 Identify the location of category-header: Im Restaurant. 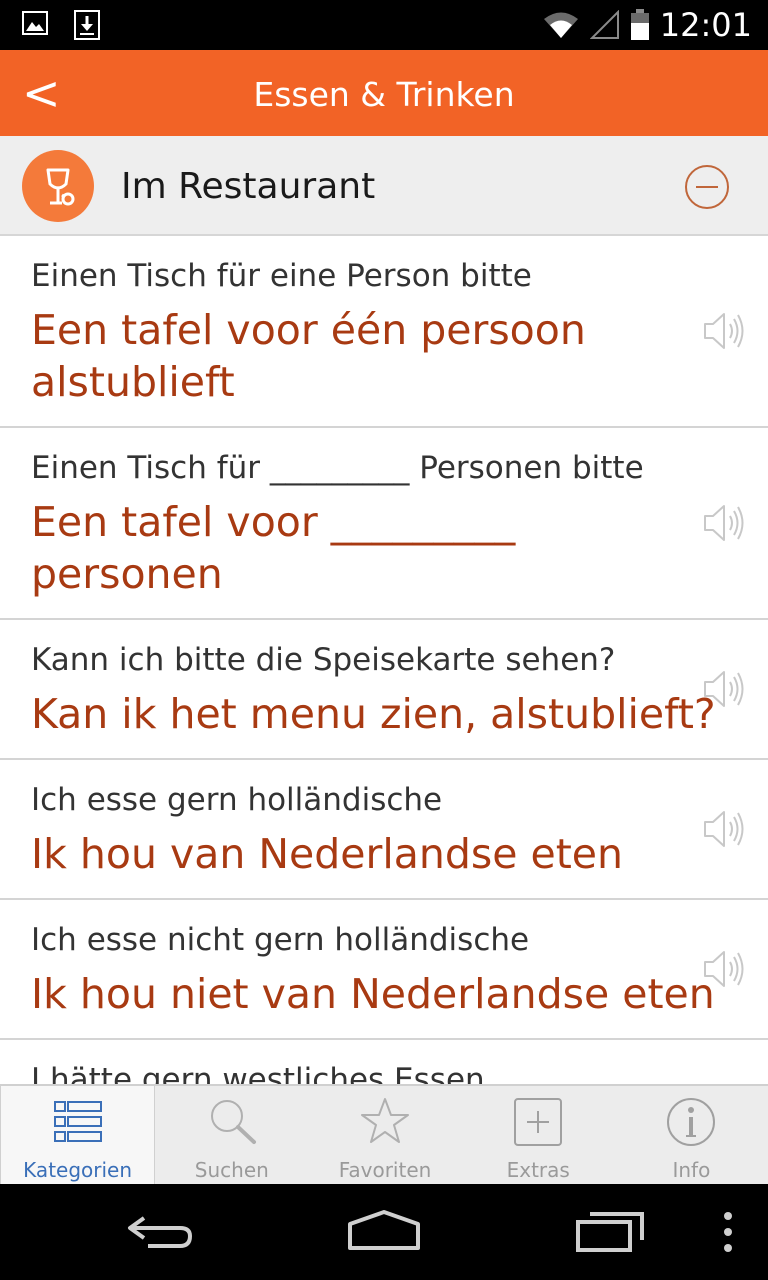
(384, 186).